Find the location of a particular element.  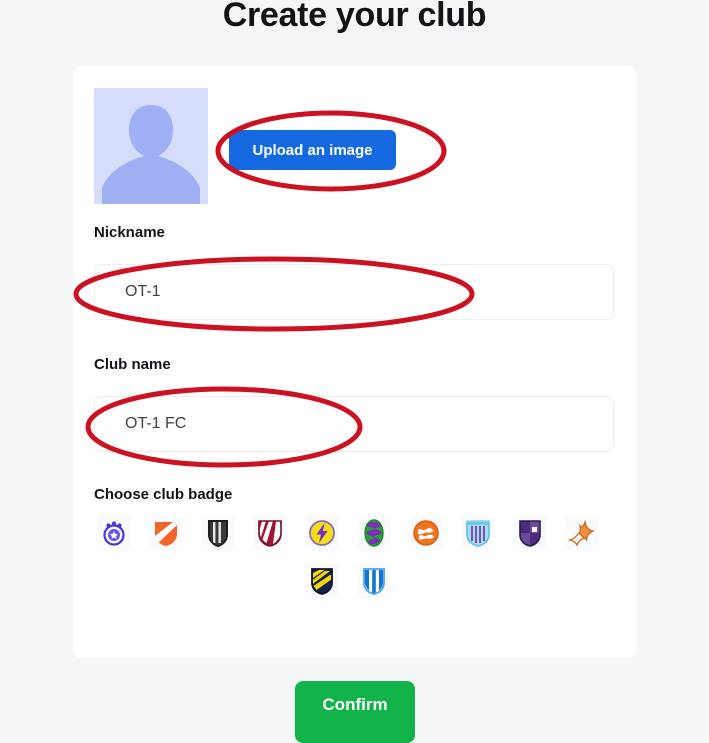

badge-grid is located at coordinates (357, 564).